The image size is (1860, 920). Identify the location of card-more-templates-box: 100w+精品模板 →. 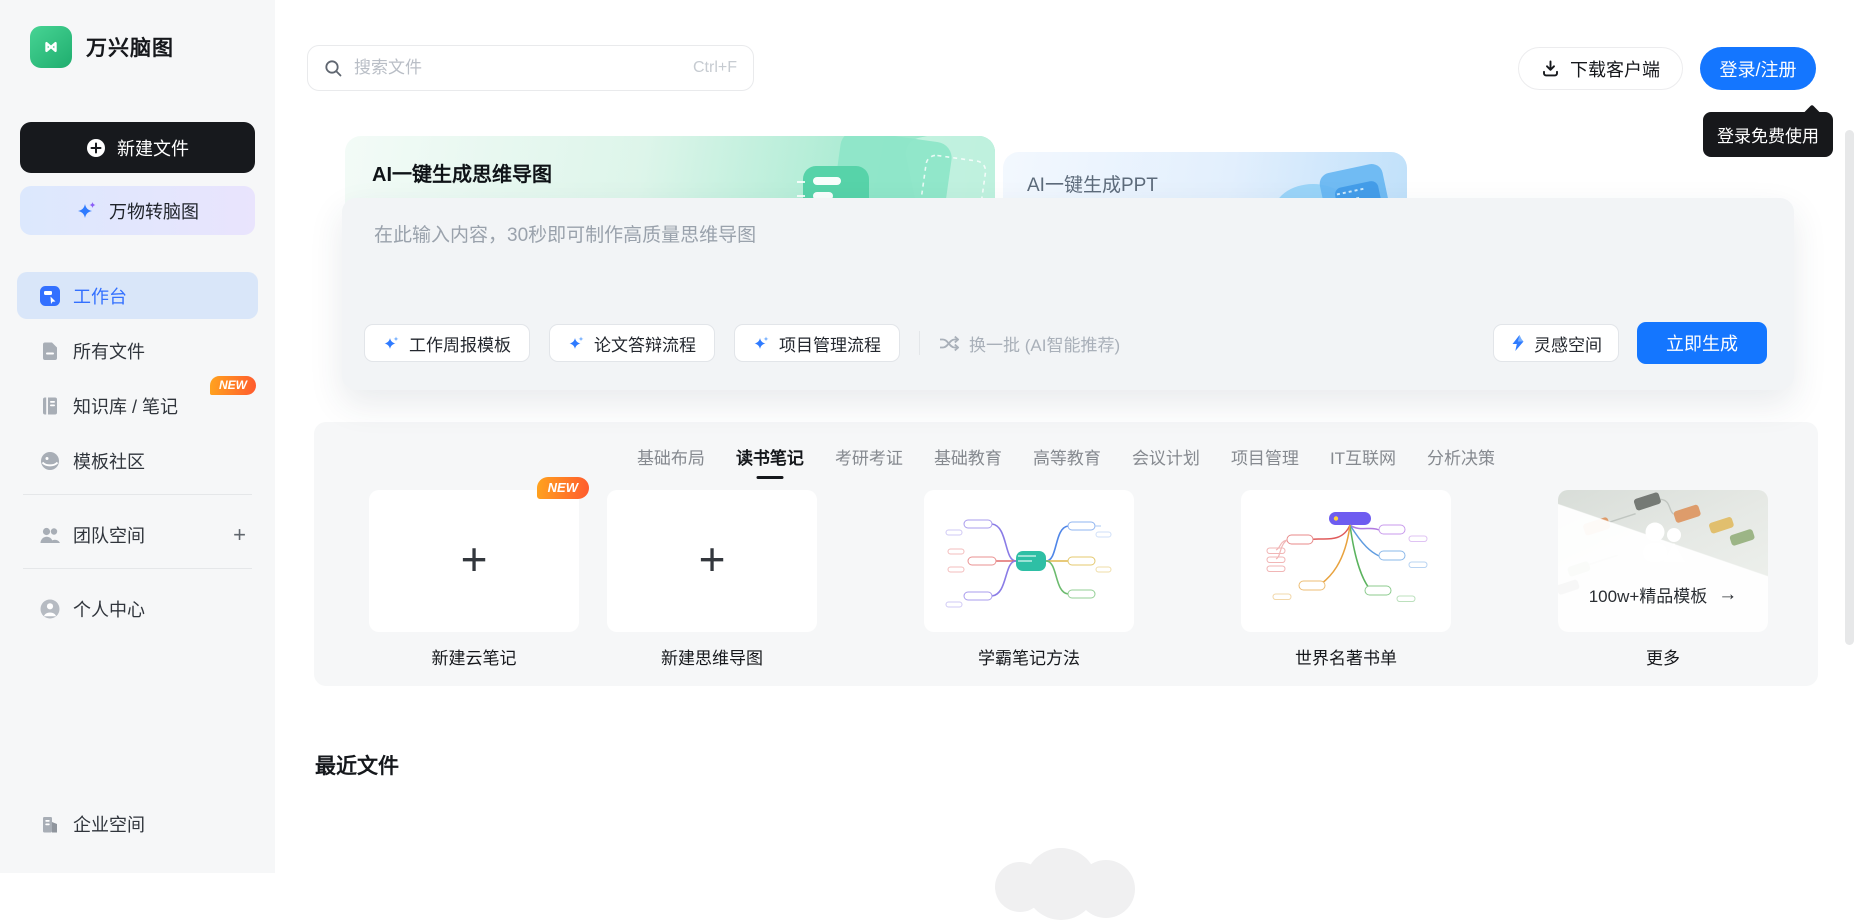
(1663, 561).